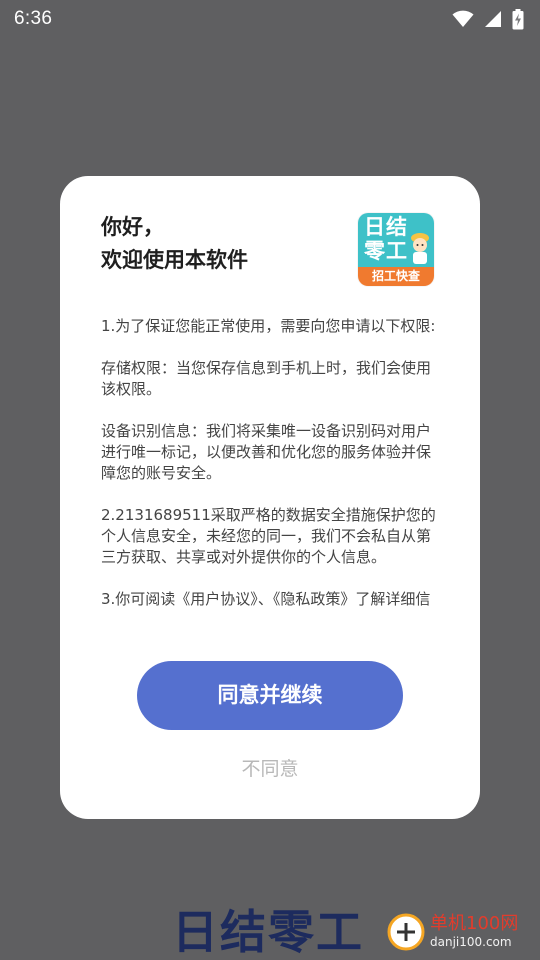 This screenshot has width=540, height=960. Describe the element at coordinates (406, 932) in the screenshot. I see `plus-circle-icon` at that location.